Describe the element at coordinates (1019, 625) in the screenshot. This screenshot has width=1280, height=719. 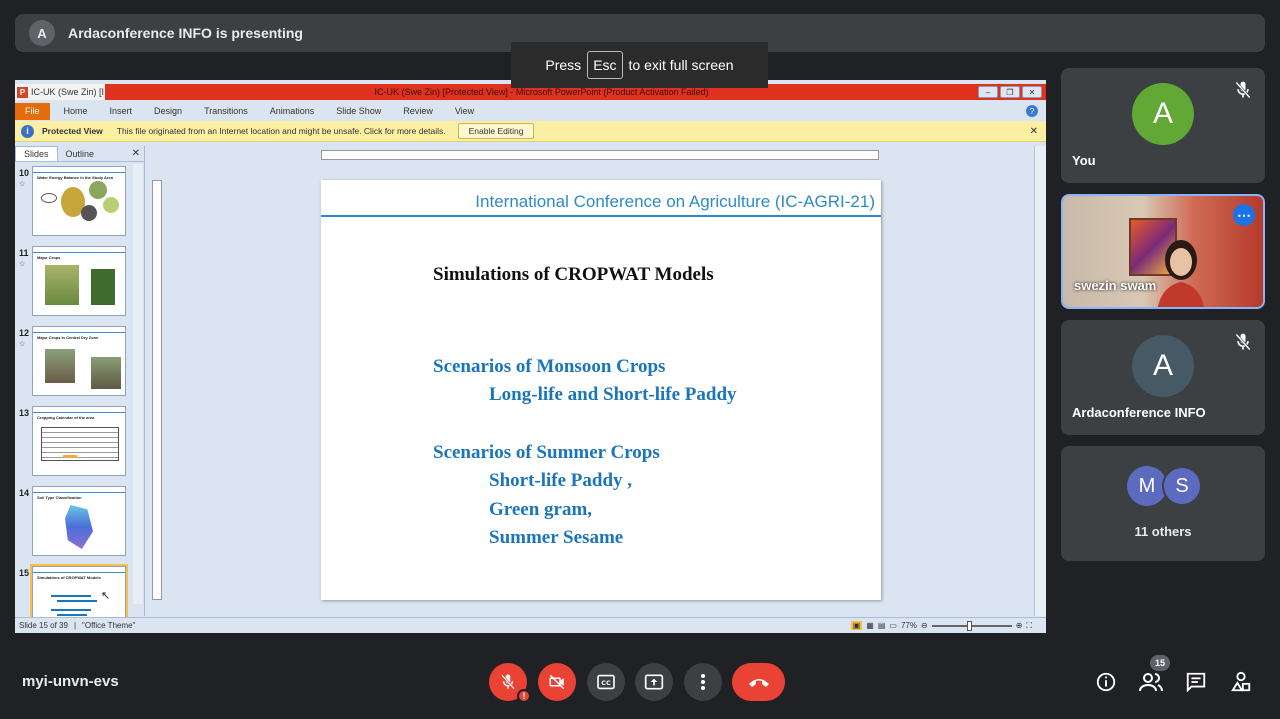
I see `zoom-in-icon: ⊕` at that location.